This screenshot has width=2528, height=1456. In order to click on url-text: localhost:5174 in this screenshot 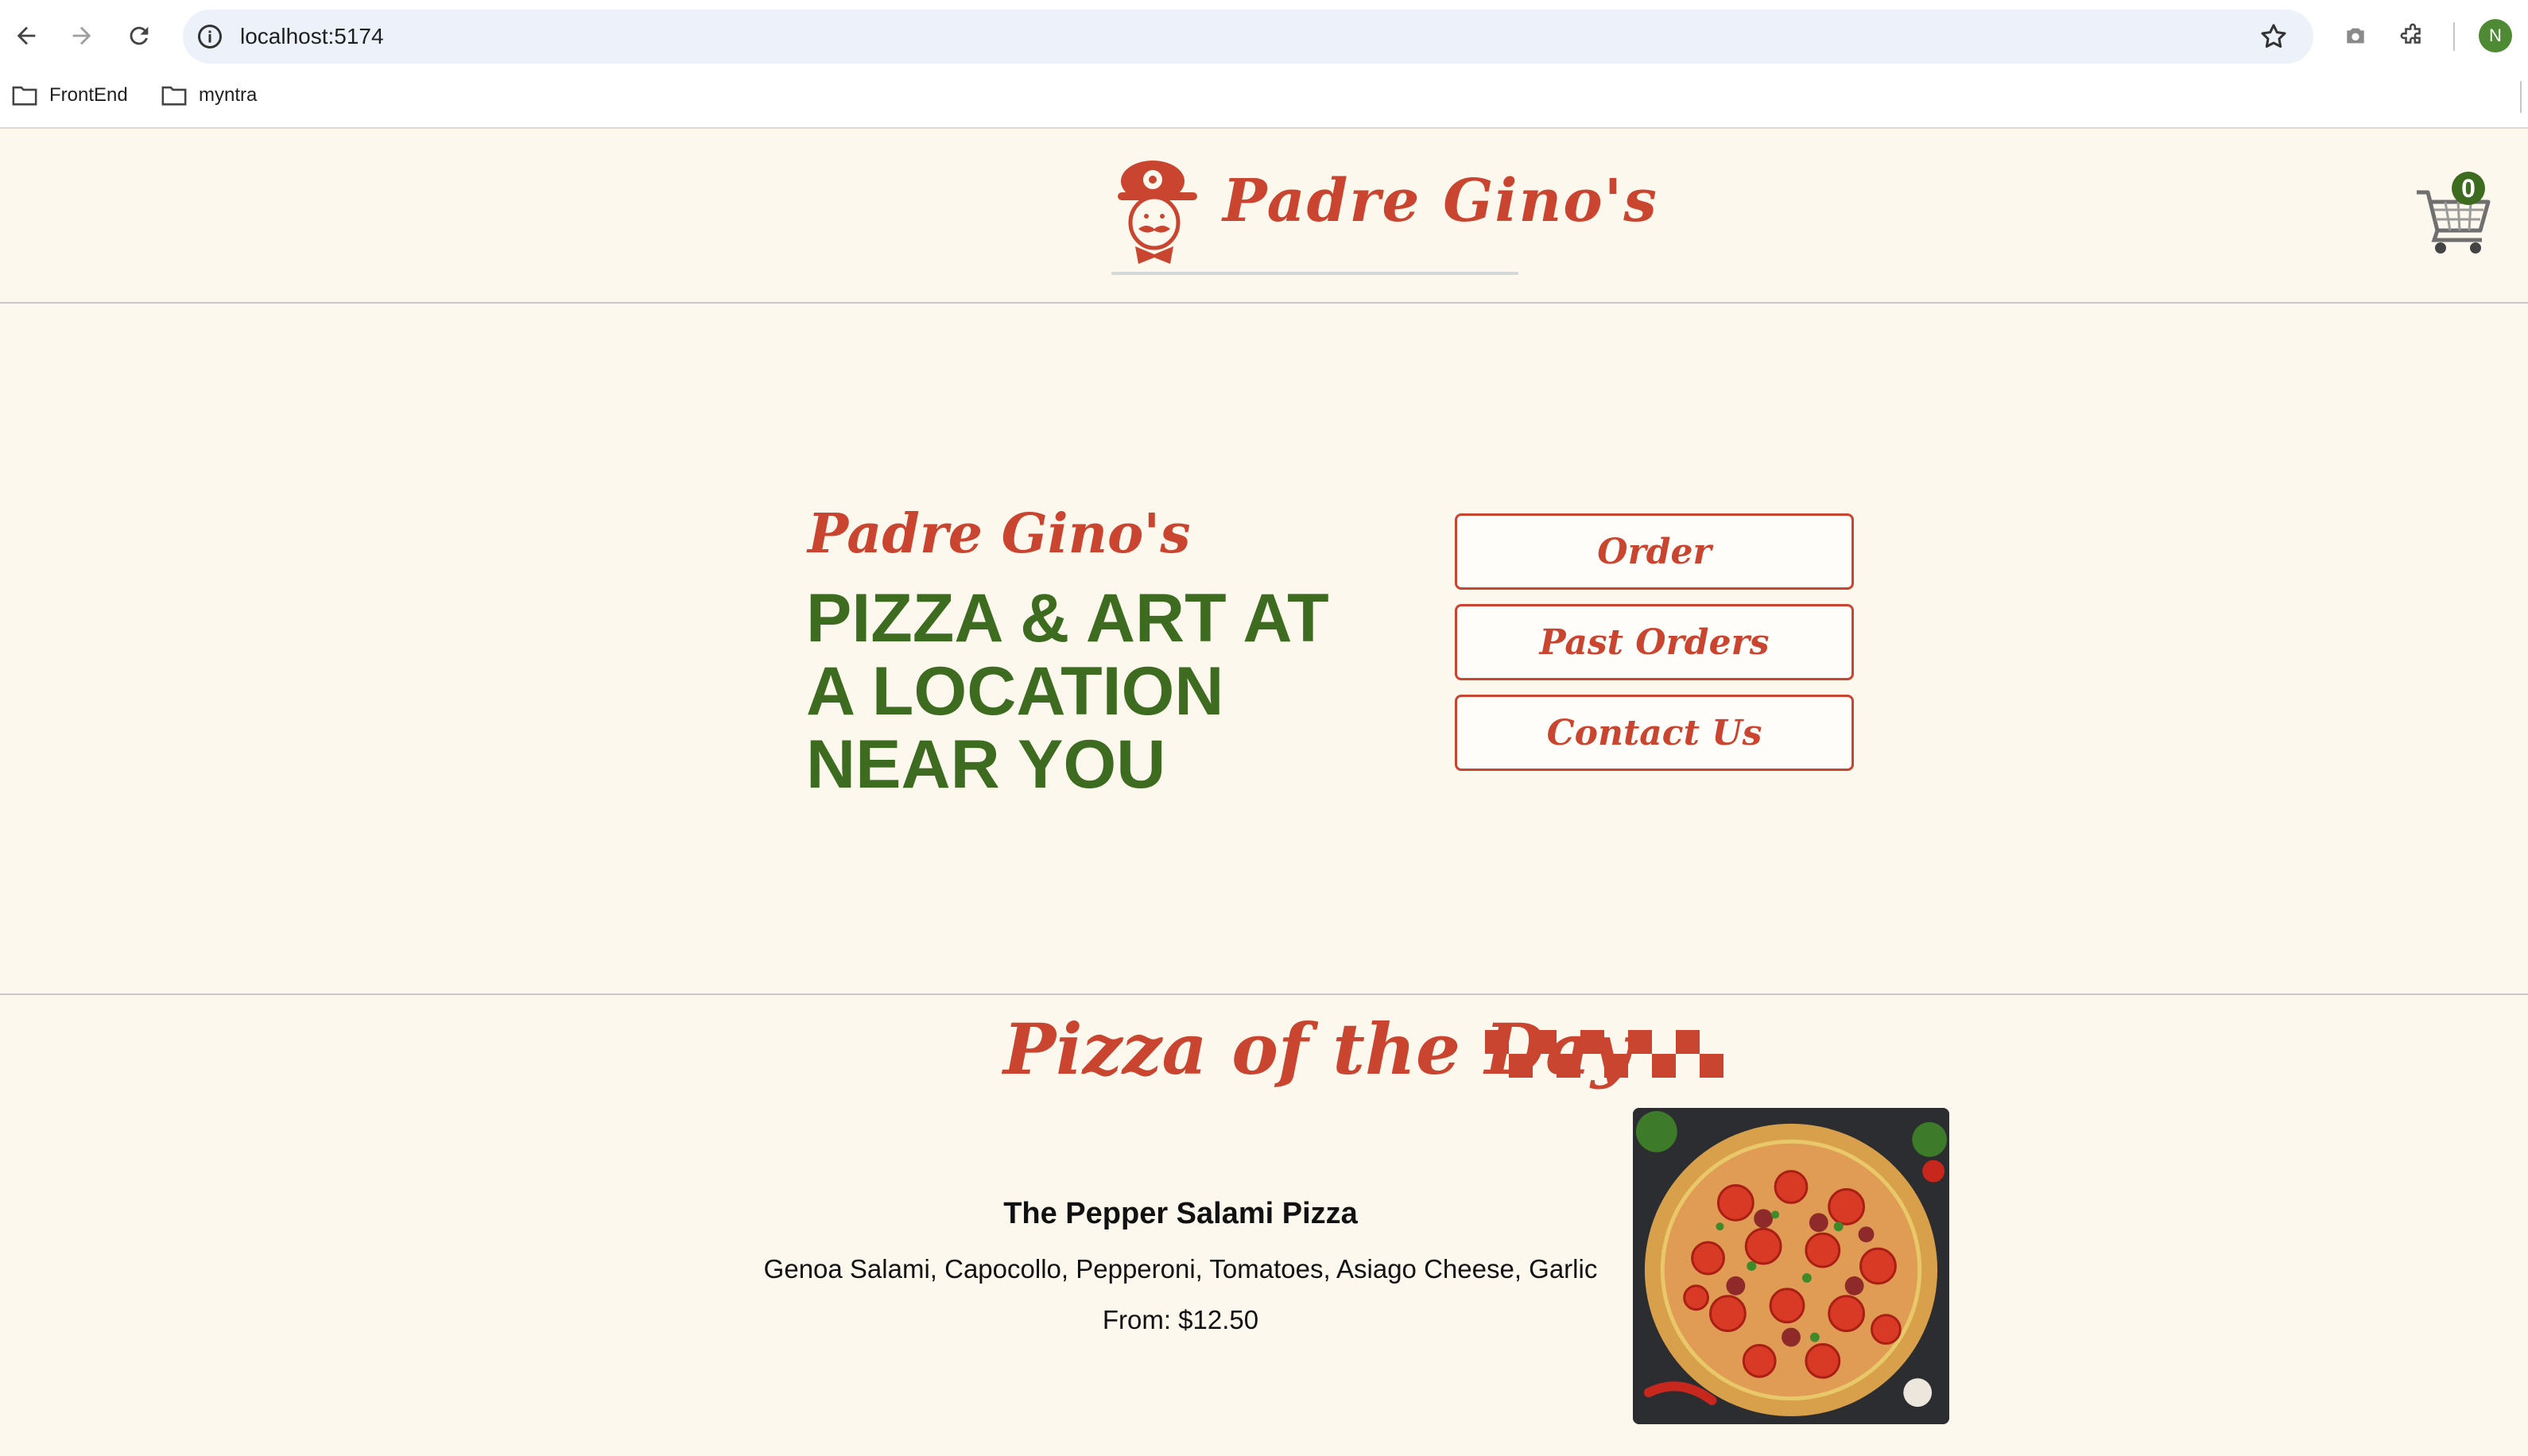, I will do `click(312, 36)`.